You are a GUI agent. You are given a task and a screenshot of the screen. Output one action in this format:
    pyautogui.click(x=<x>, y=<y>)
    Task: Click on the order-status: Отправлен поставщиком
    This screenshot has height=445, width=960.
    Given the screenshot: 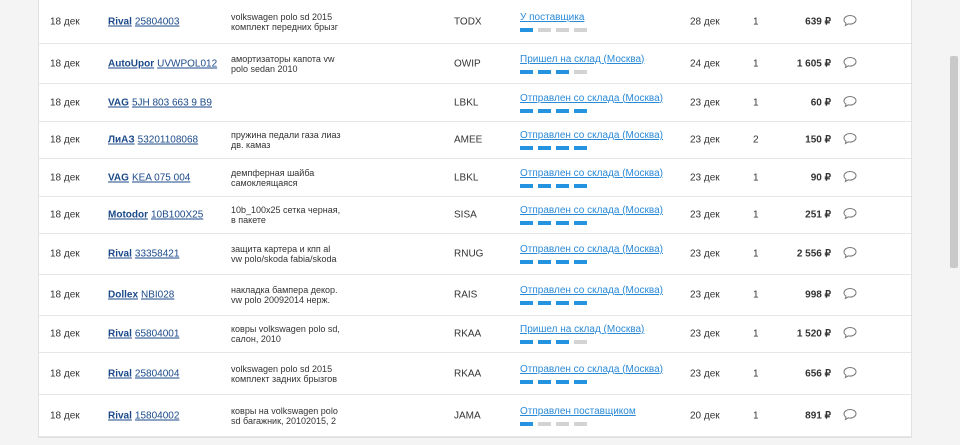 What is the action you would take?
    pyautogui.click(x=578, y=416)
    